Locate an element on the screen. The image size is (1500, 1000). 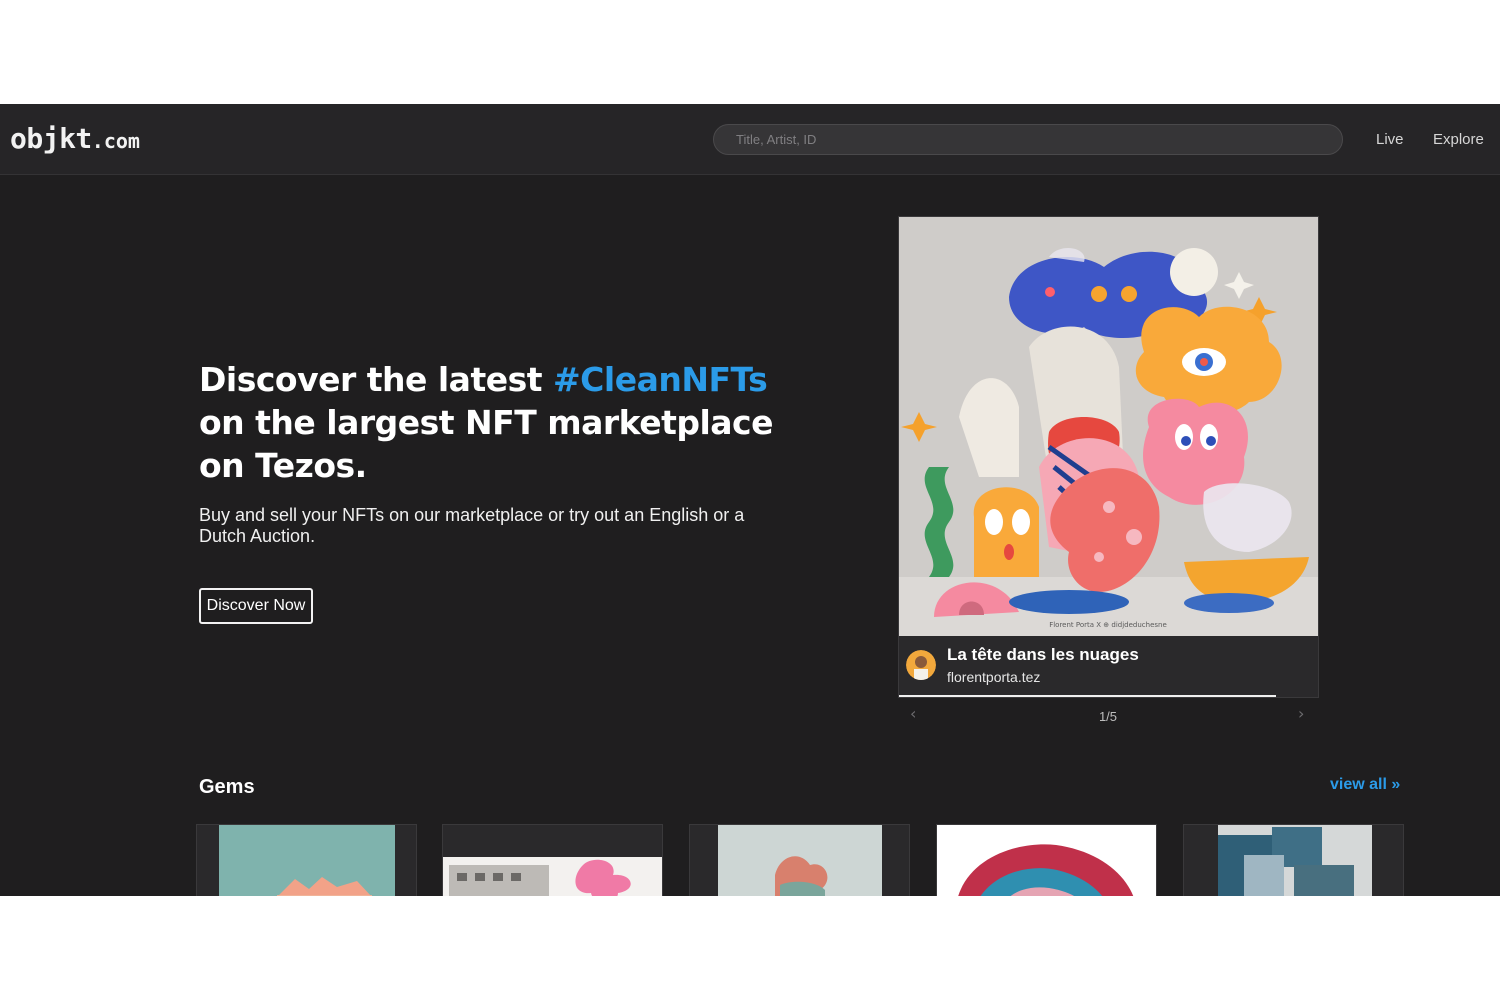
gems-view-all-link: view all » is located at coordinates (1365, 785).